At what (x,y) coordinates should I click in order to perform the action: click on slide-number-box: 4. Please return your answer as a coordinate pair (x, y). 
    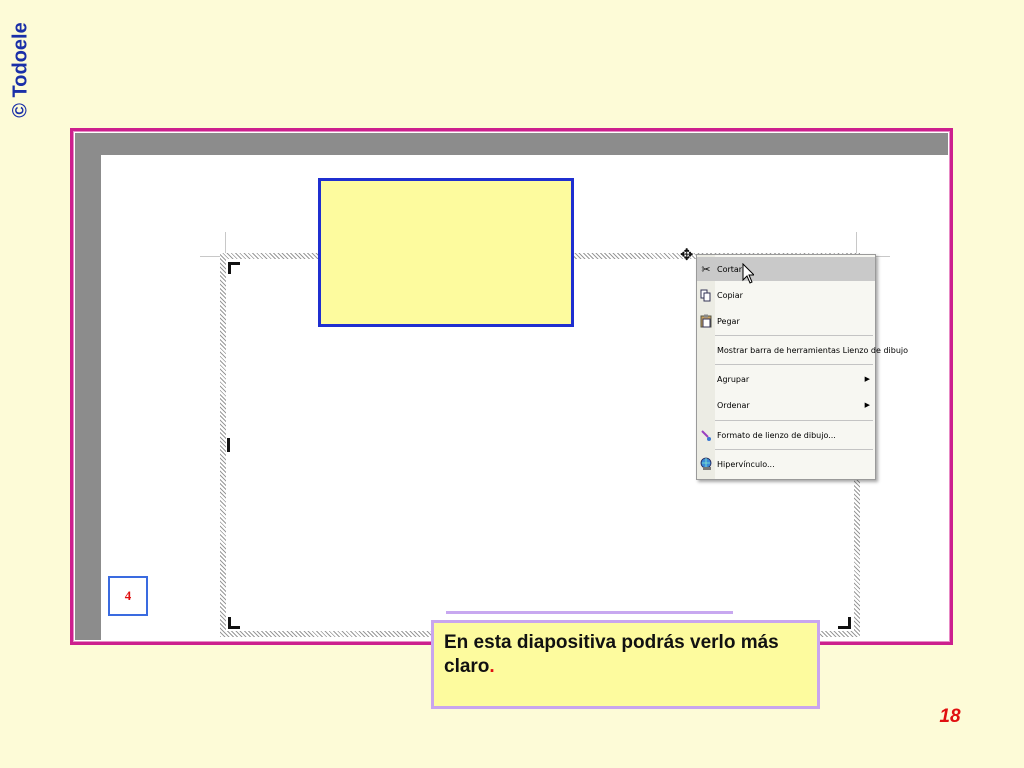
    Looking at the image, I should click on (128, 596).